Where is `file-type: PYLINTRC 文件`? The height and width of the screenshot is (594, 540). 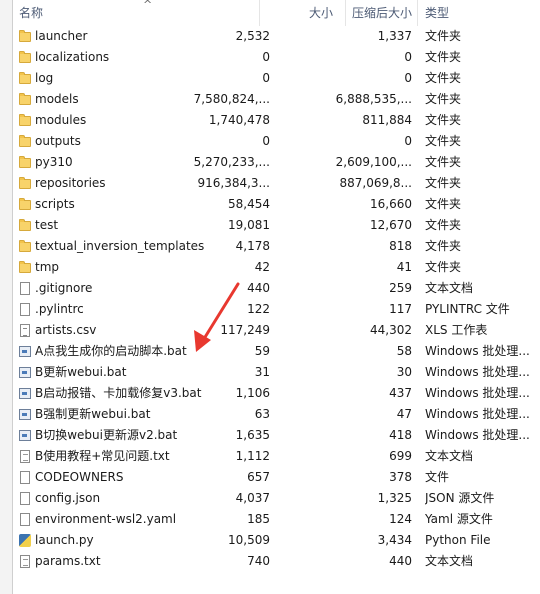
file-type: PYLINTRC 文件 is located at coordinates (467, 309).